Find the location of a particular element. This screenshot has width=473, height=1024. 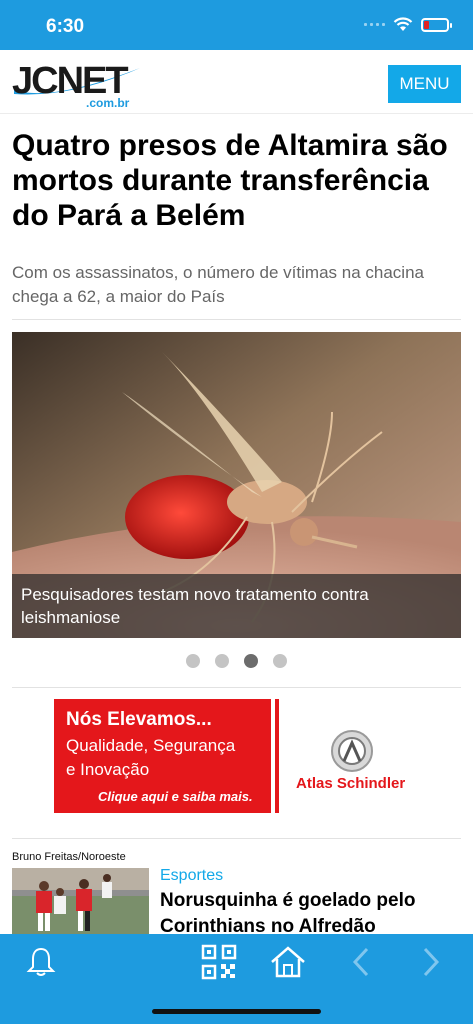

status-icons is located at coordinates (408, 24).